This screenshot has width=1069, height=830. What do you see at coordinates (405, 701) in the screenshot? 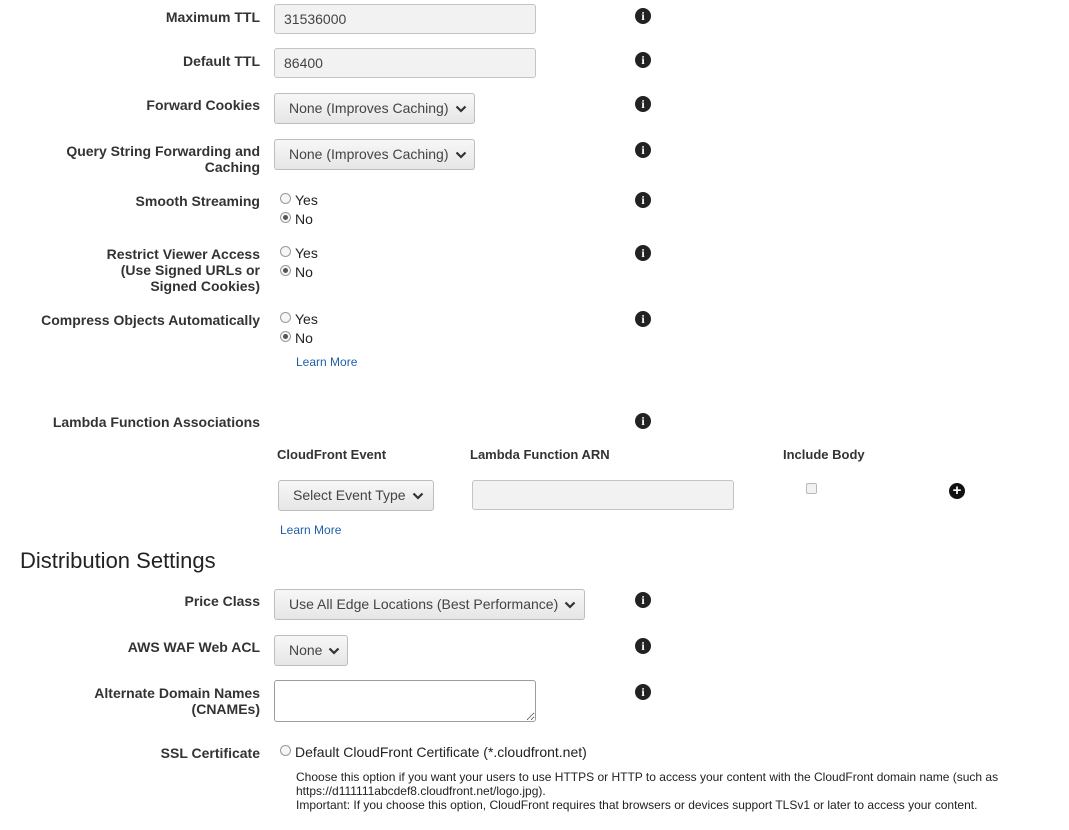
I see `cnames-textarea` at bounding box center [405, 701].